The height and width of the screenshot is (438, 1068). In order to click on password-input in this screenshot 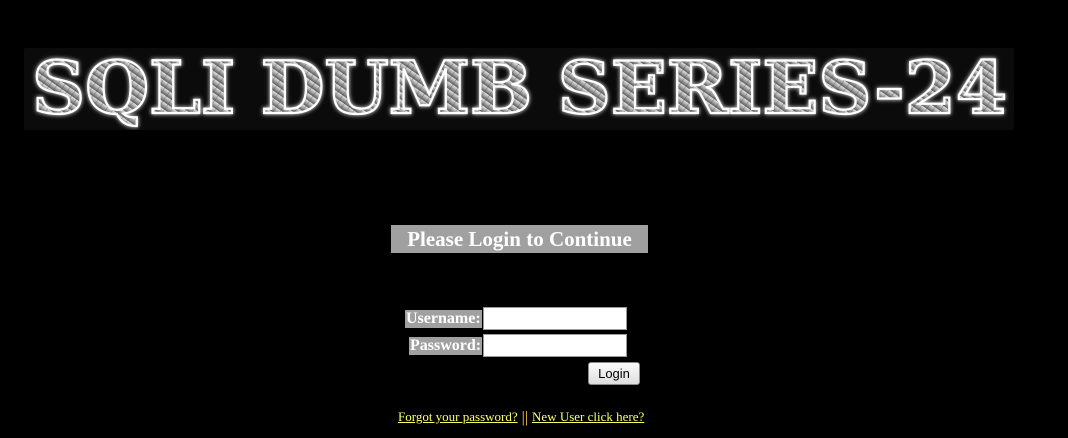, I will do `click(555, 345)`.